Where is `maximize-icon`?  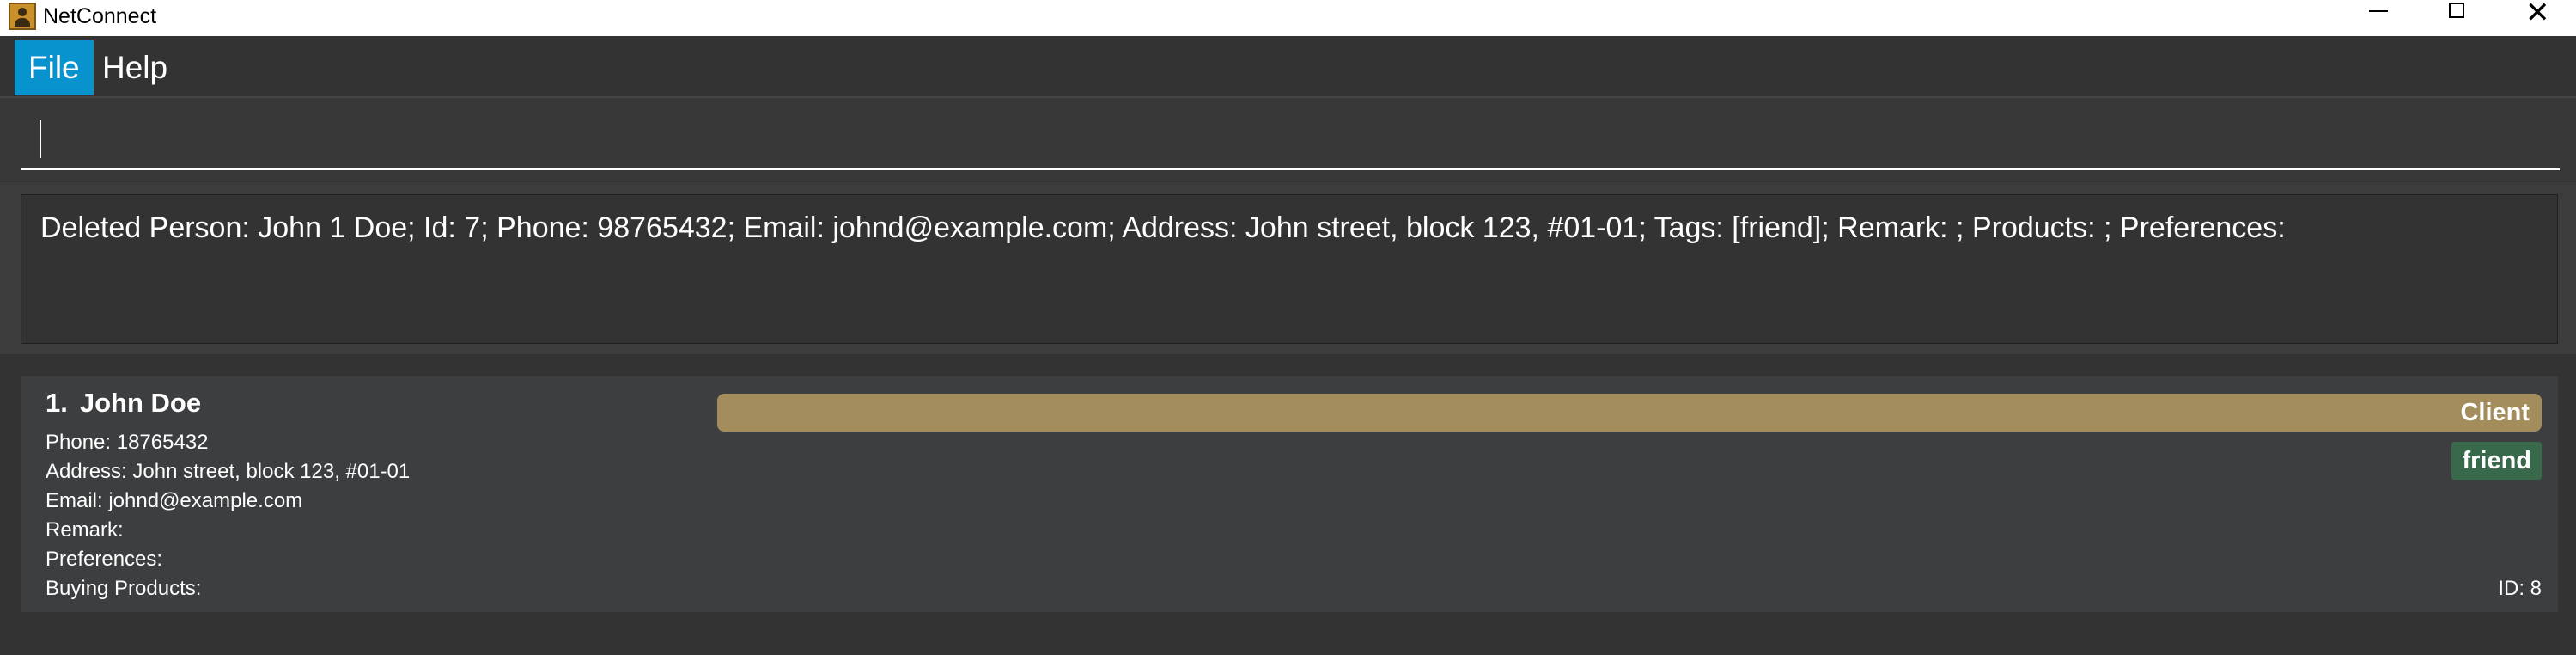
maximize-icon is located at coordinates (2456, 10).